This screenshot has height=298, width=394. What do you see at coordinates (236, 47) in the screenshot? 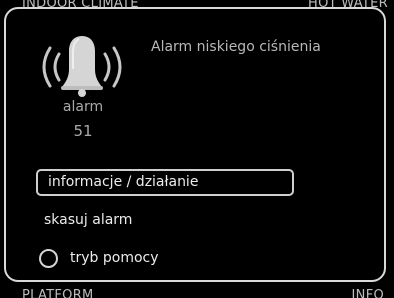
I see `alarm-title: Alarm niskiego ciśnienia` at bounding box center [236, 47].